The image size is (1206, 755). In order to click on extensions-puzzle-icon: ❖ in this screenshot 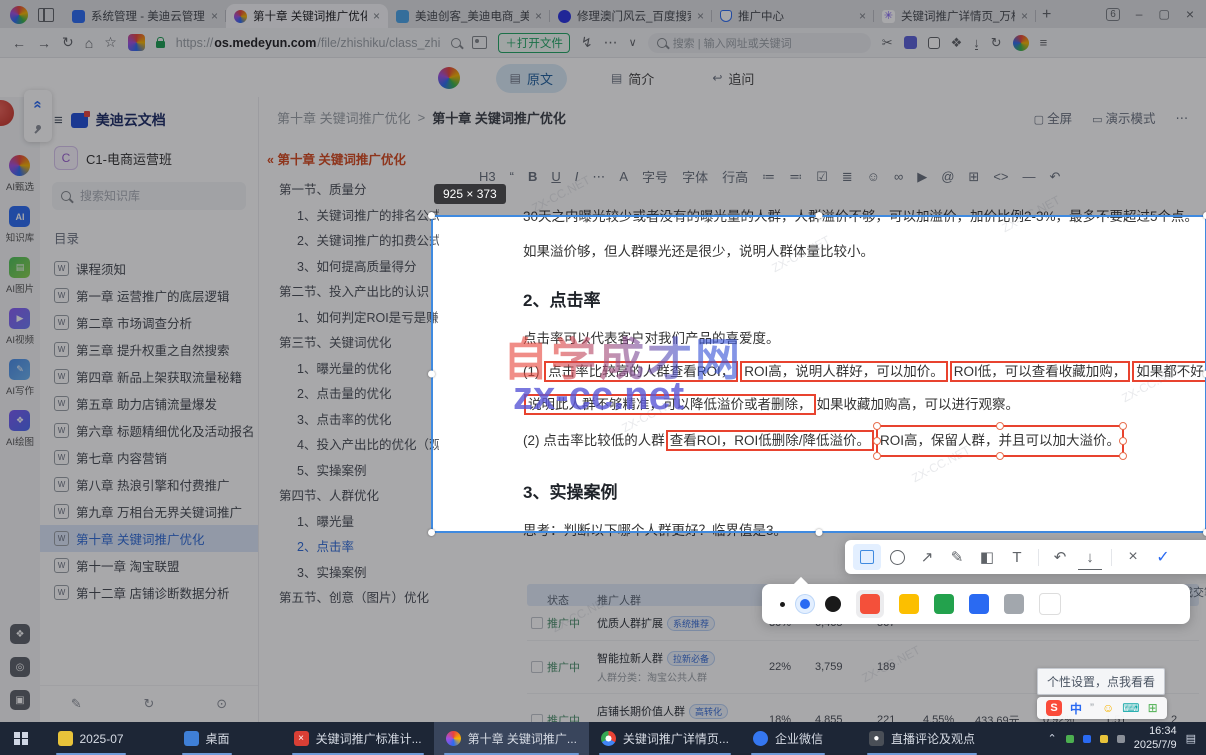, I will do `click(957, 43)`.